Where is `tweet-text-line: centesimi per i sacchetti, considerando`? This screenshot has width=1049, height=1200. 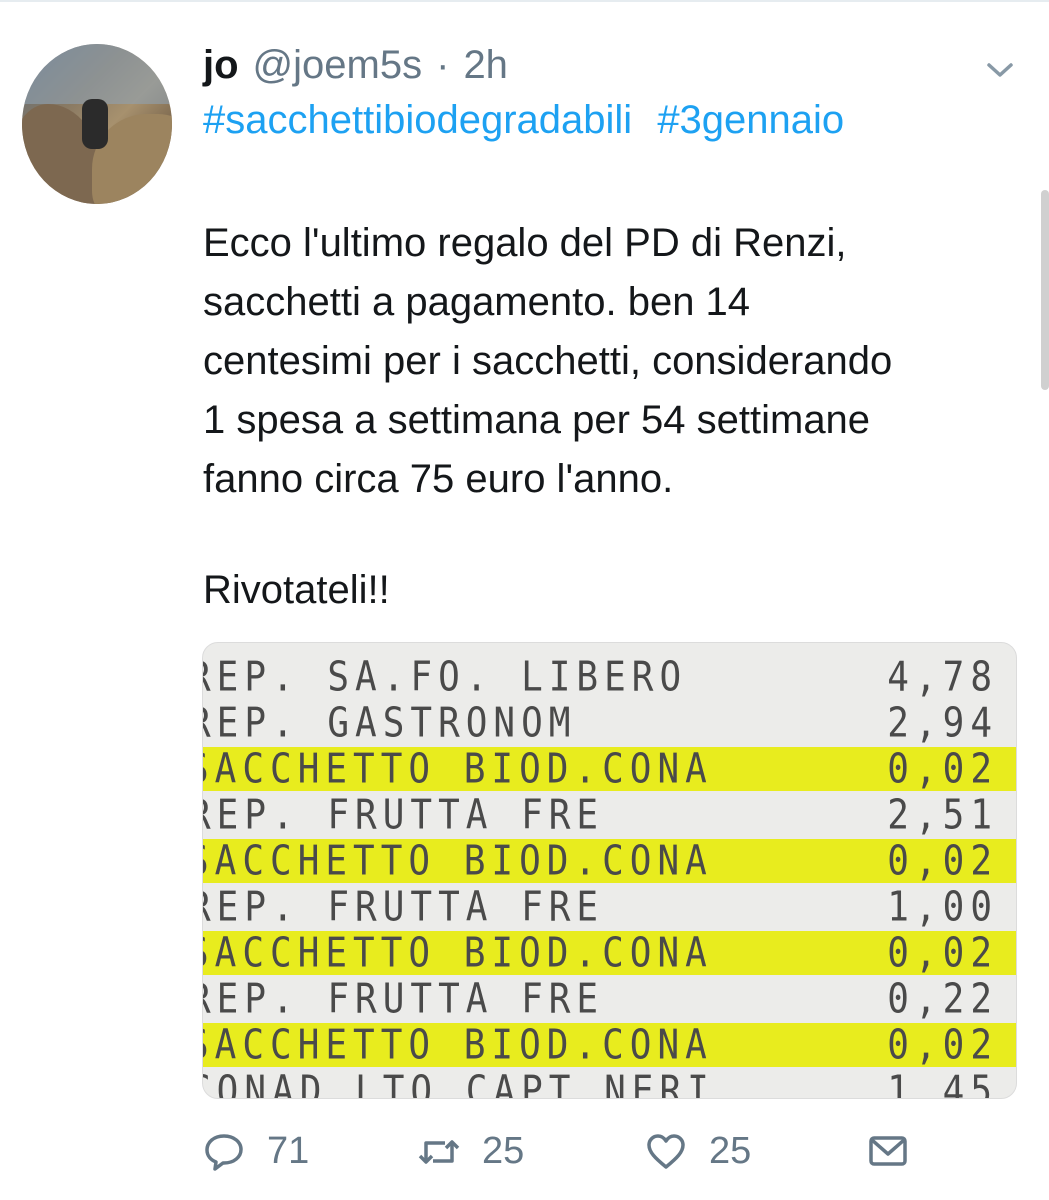
tweet-text-line: centesimi per i sacchetti, considerando is located at coordinates (548, 361).